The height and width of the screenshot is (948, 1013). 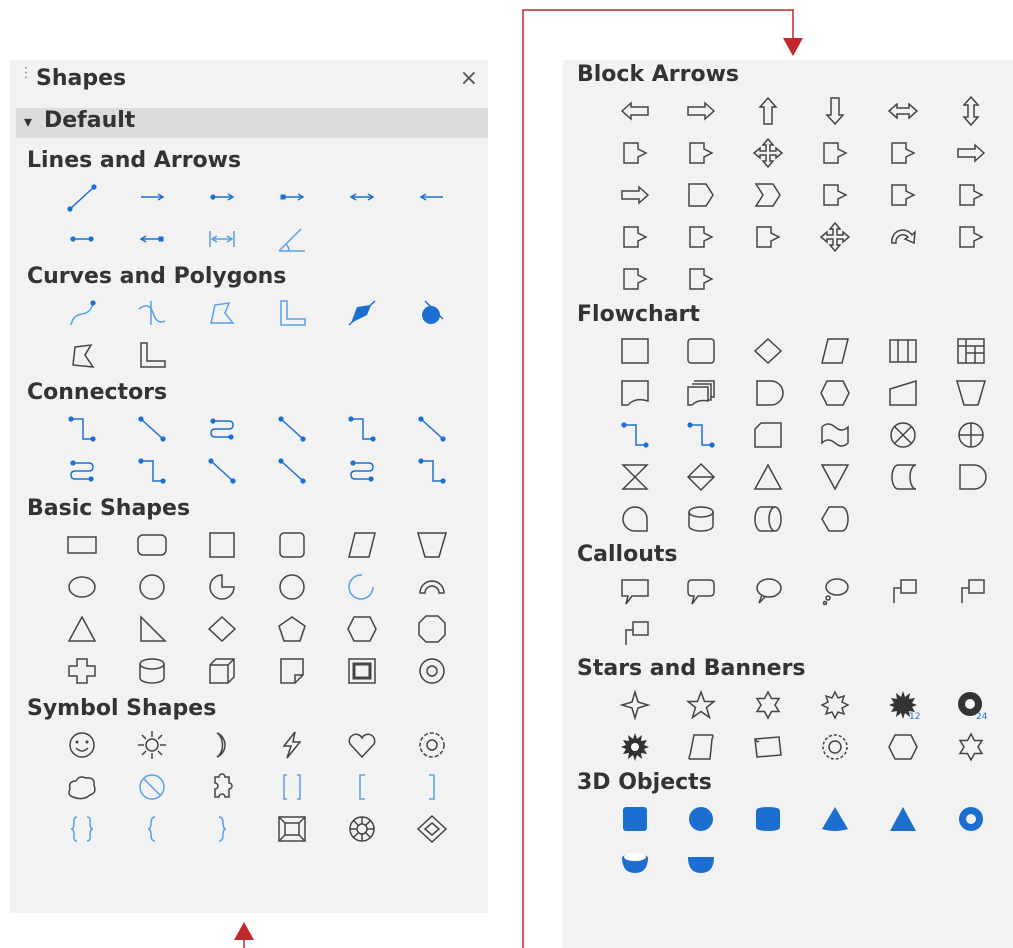 I want to click on moon-icon, so click(x=222, y=745).